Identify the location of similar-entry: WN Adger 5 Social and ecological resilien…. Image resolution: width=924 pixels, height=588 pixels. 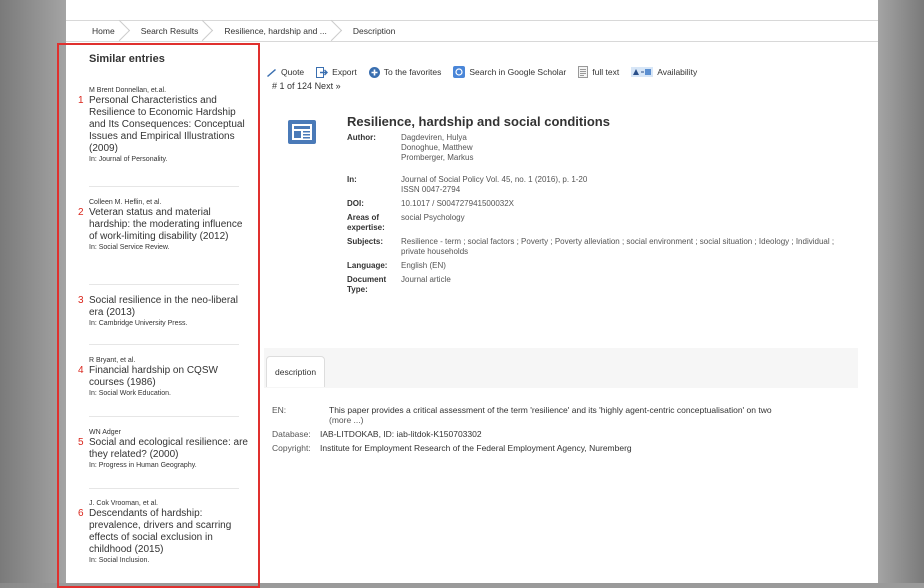
(163, 449).